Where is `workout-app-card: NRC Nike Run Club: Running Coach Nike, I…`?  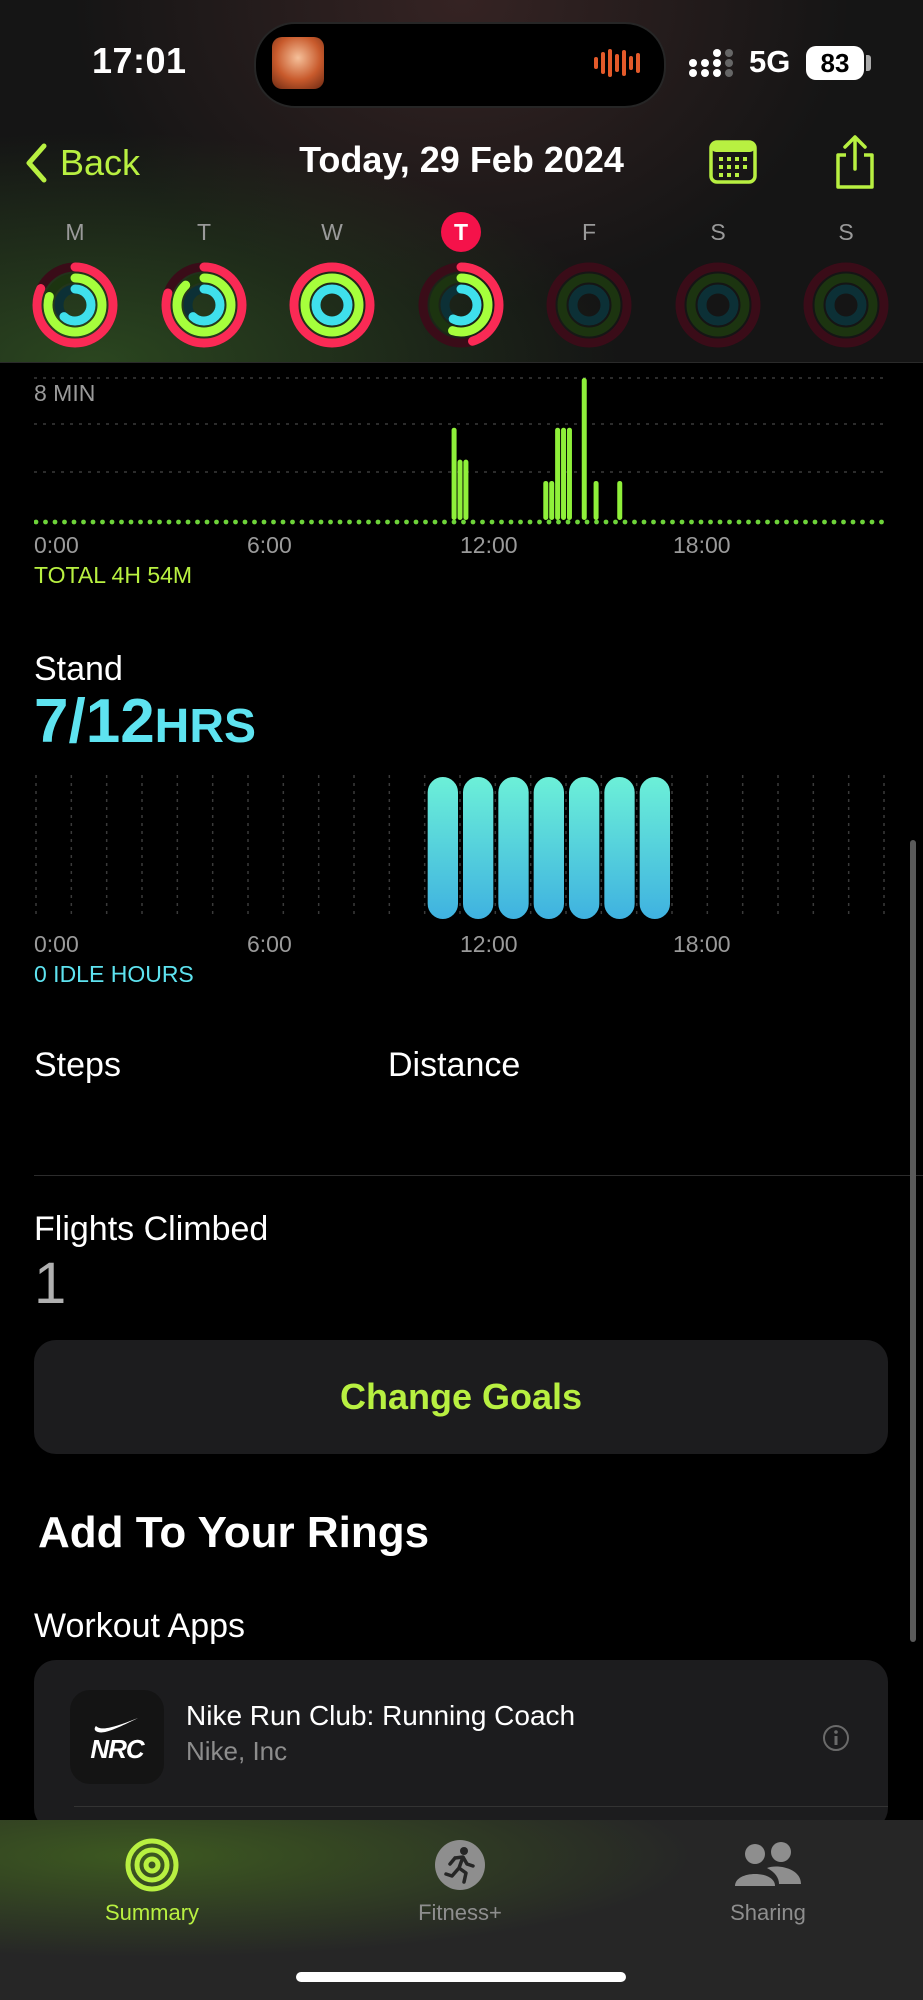
workout-app-card: NRC Nike Run Club: Running Coach Nike, I… is located at coordinates (461, 1745).